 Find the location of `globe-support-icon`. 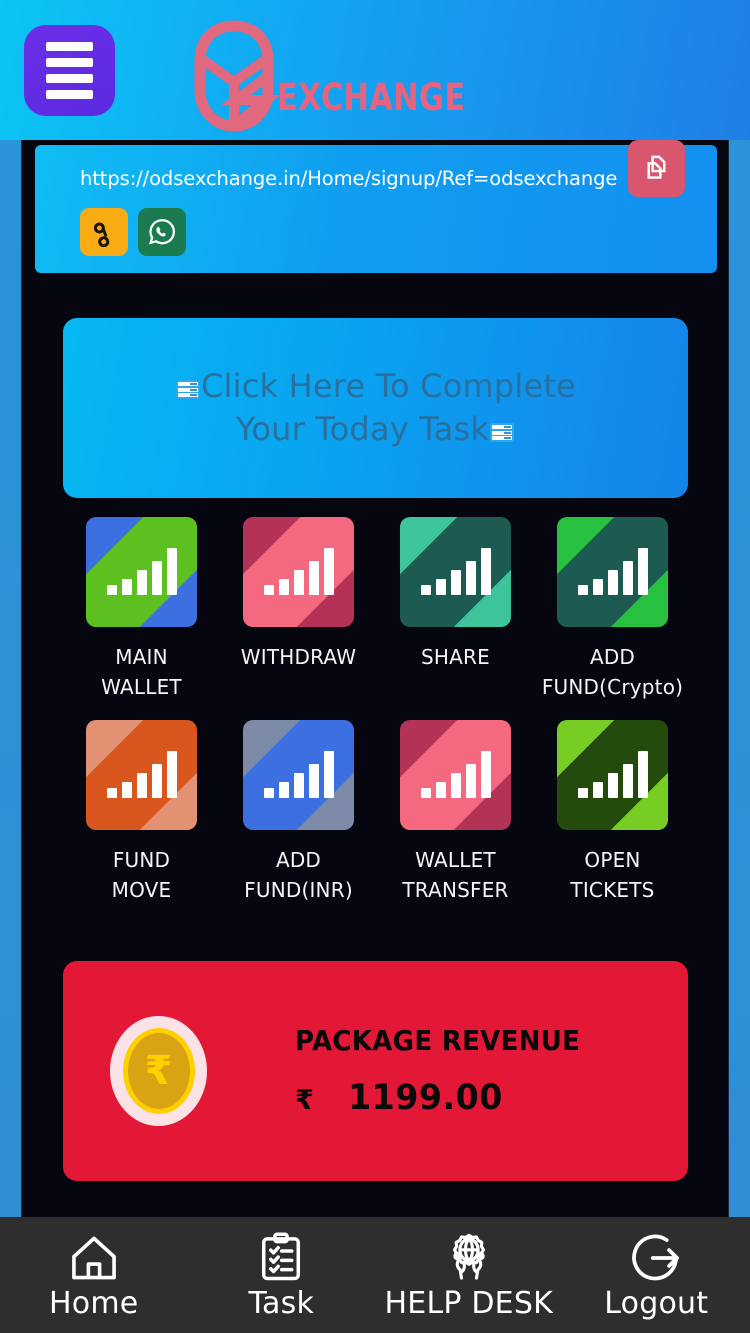

globe-support-icon is located at coordinates (468, 1257).